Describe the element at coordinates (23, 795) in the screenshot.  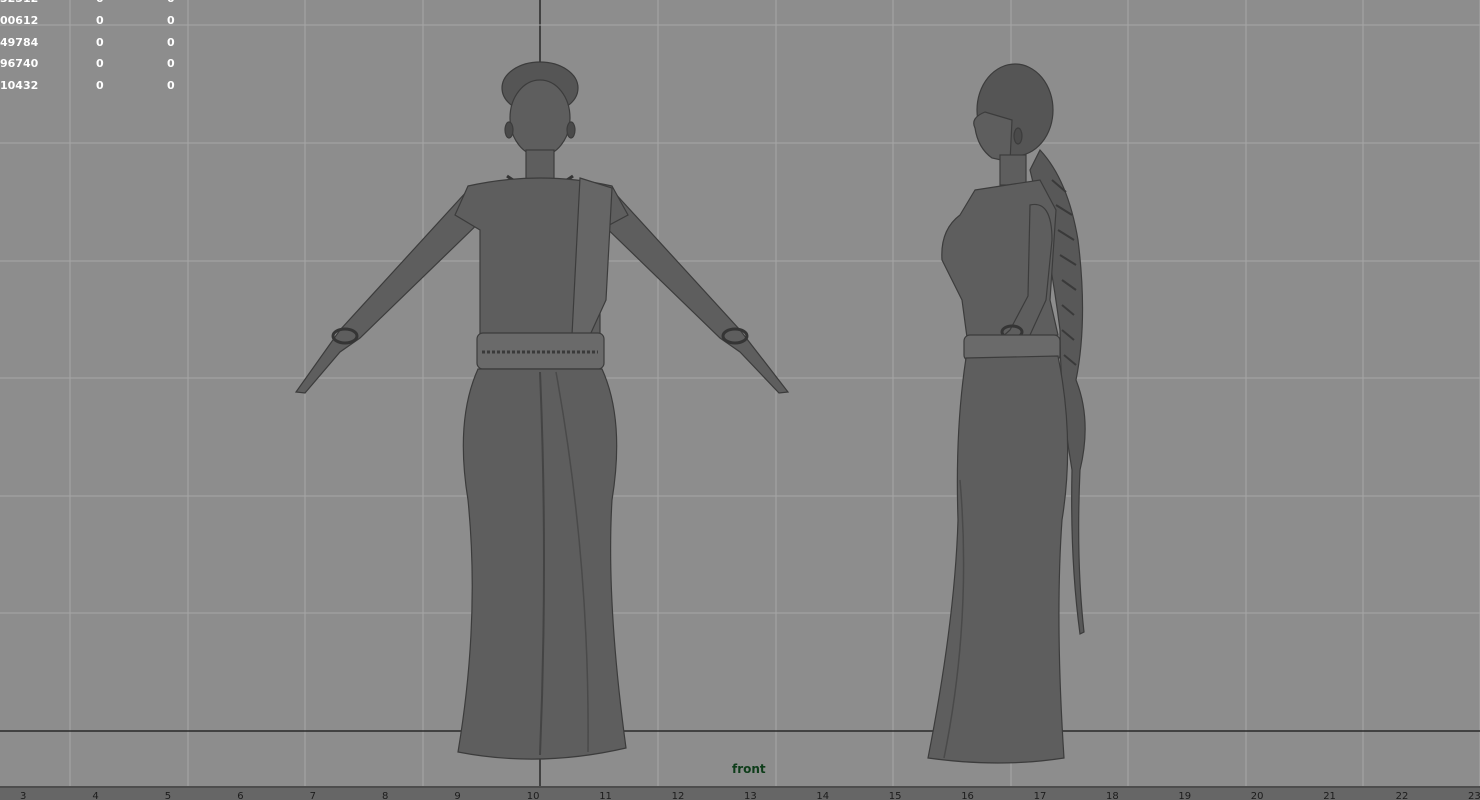
I see `ruler-tick-label: 3` at that location.